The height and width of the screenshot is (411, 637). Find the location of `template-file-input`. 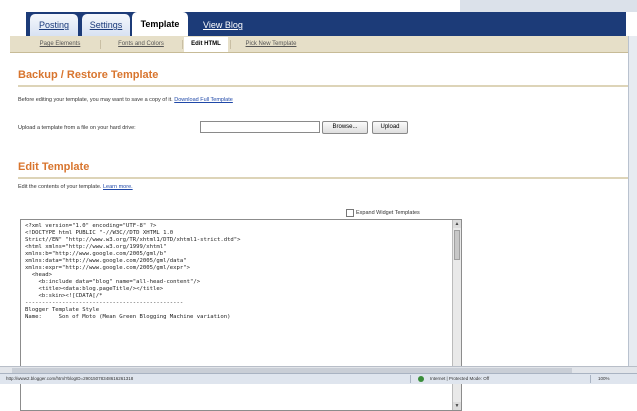

template-file-input is located at coordinates (260, 127).